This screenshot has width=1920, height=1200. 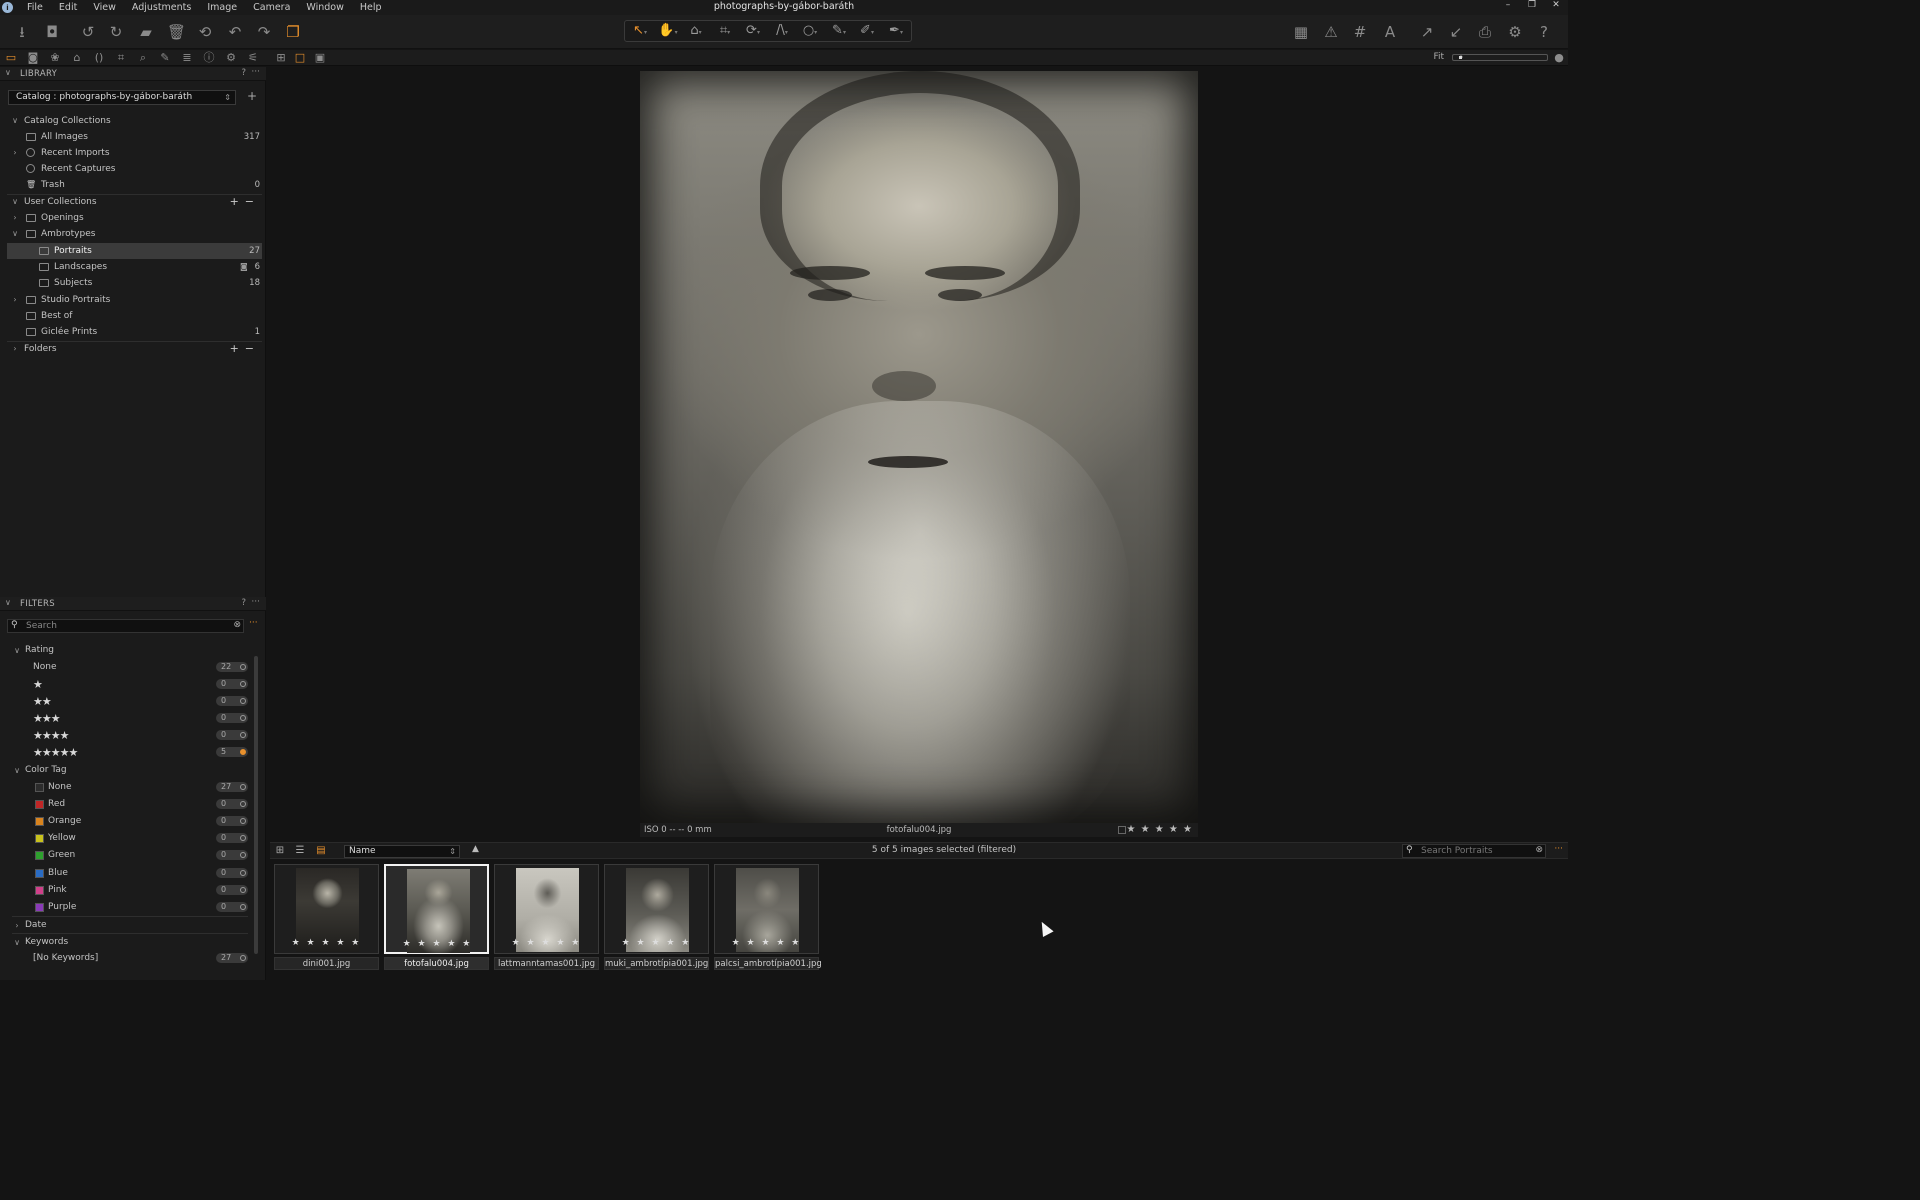 I want to click on library-panel-header: ∨ LIBRARY ? ···, so click(x=133, y=74).